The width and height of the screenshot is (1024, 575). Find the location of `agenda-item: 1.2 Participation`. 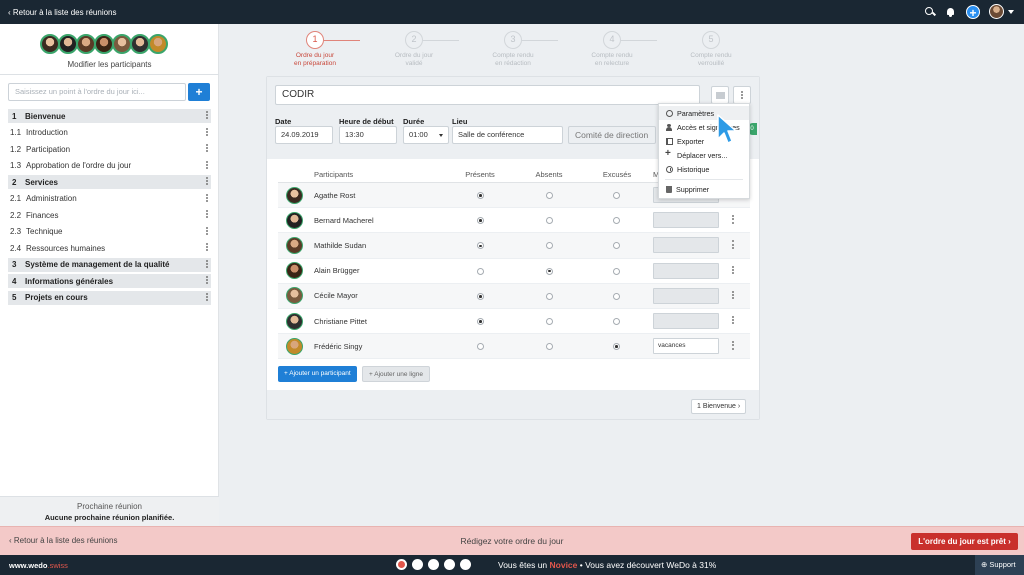

agenda-item: 1.2 Participation is located at coordinates (109, 149).